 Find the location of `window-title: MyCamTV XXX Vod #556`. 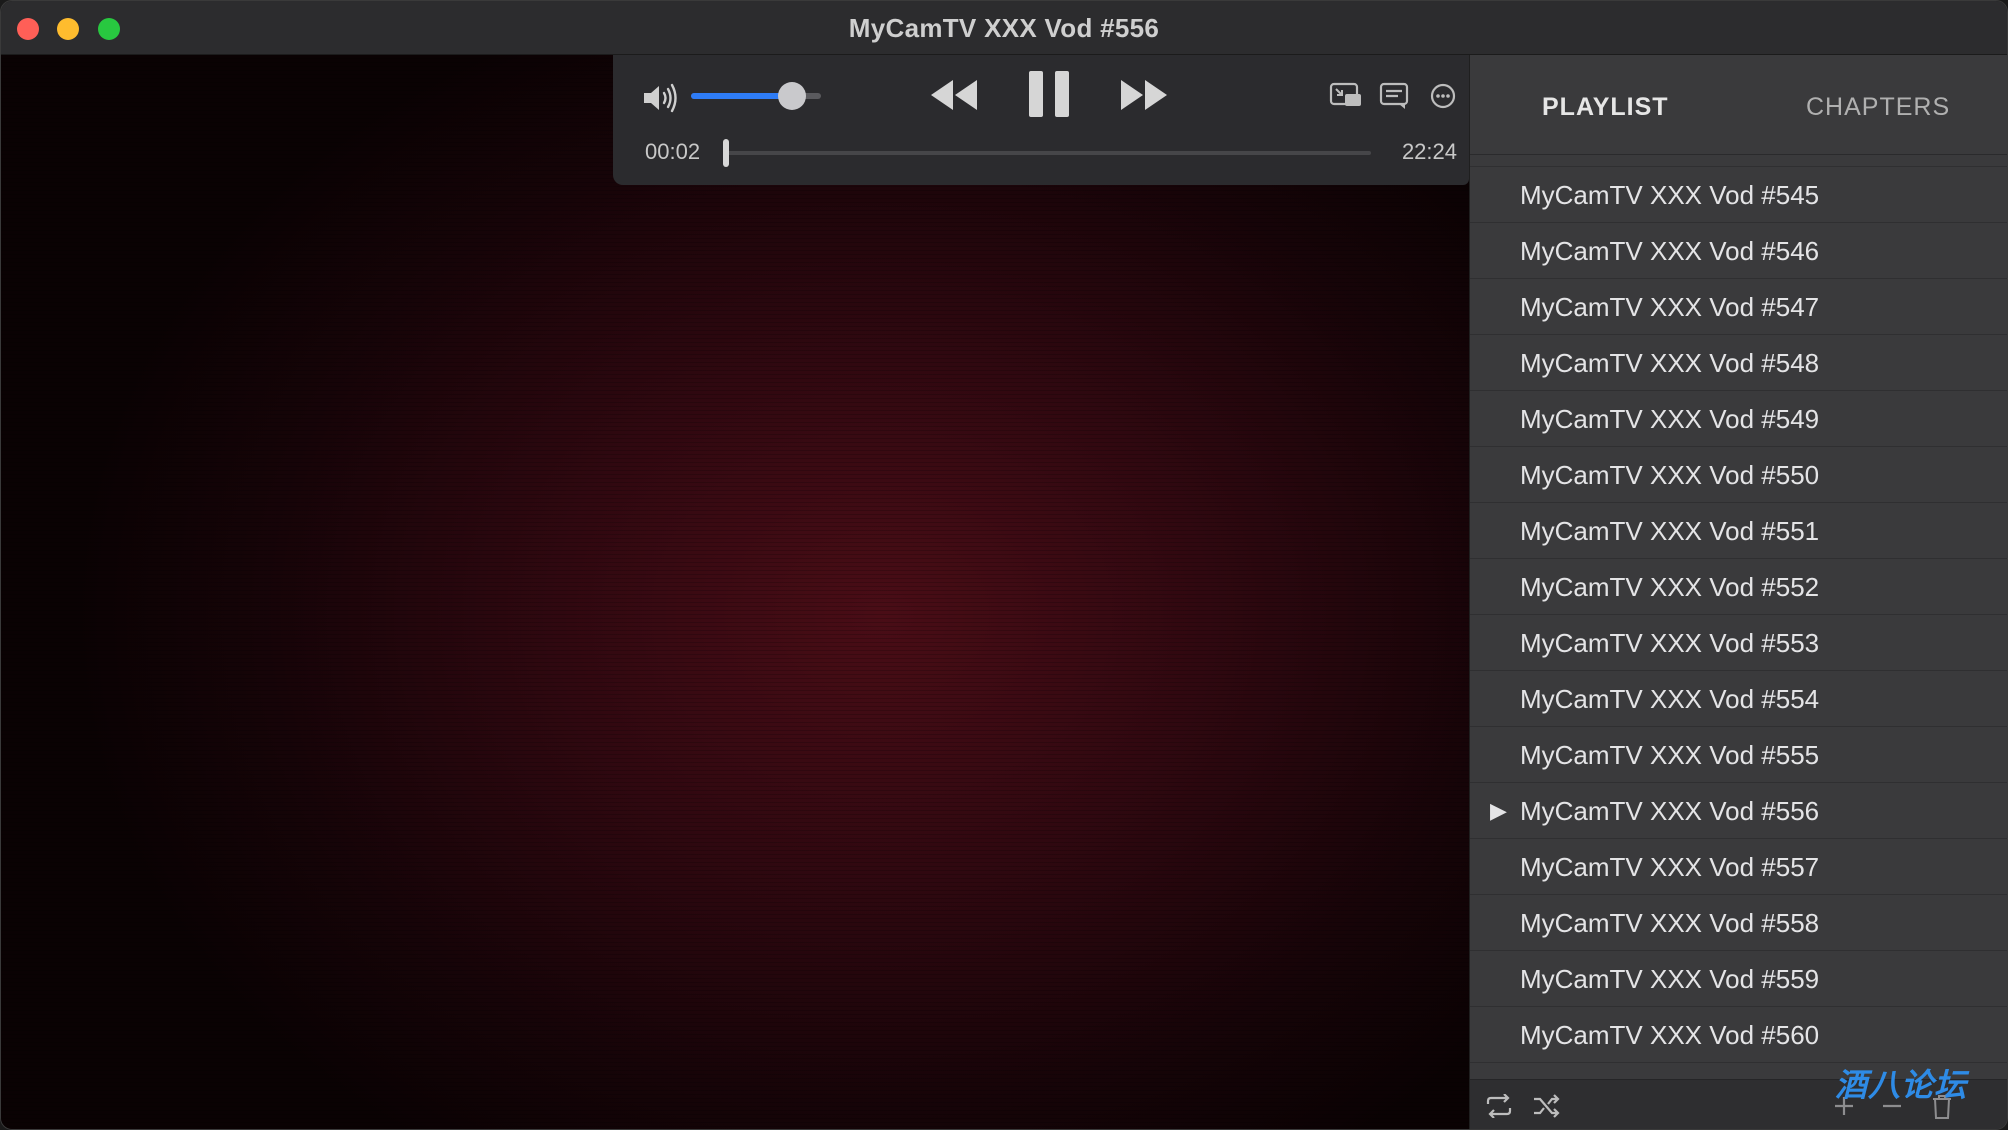

window-title: MyCamTV XXX Vod #556 is located at coordinates (1004, 28).